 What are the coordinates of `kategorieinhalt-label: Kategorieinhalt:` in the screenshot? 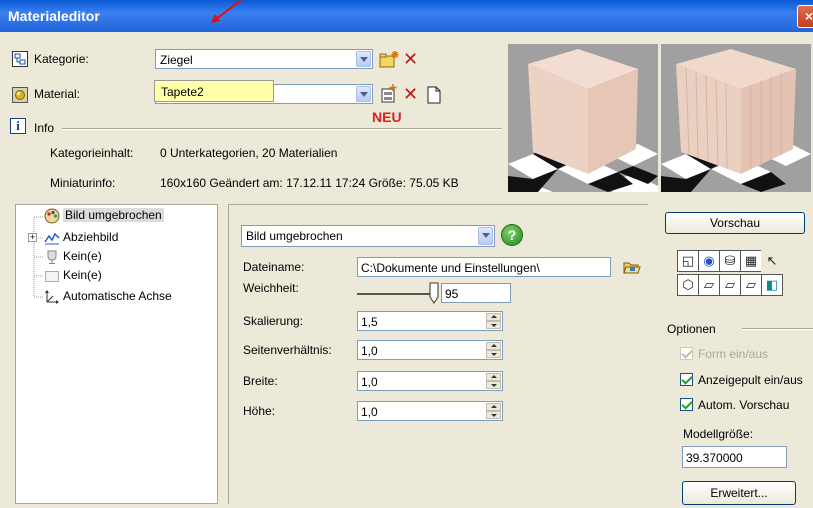 It's located at (92, 153).